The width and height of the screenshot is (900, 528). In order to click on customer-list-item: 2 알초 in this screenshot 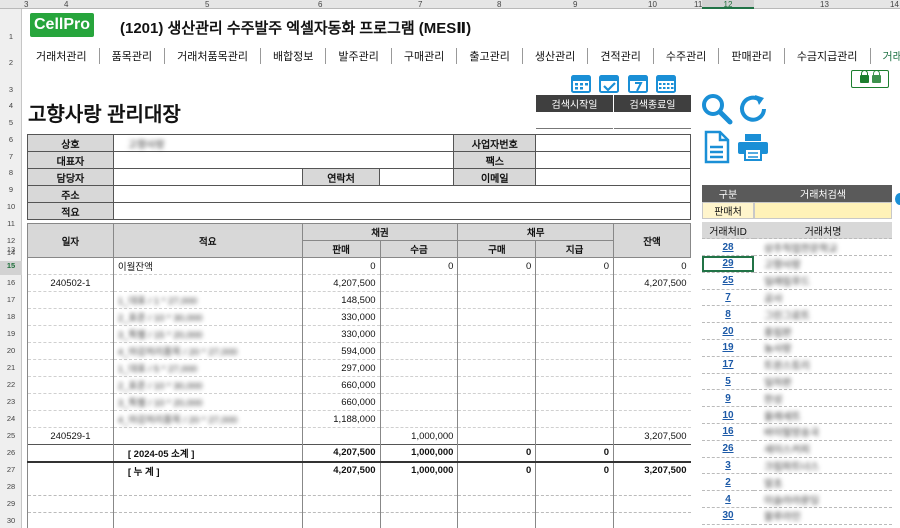, I will do `click(797, 482)`.